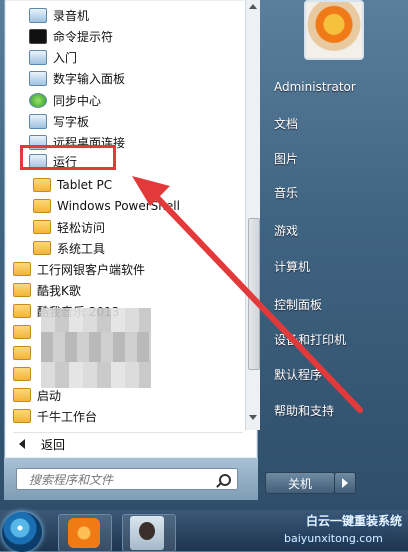  I want to click on folder-item-system-tools: 系统工具, so click(69, 248).